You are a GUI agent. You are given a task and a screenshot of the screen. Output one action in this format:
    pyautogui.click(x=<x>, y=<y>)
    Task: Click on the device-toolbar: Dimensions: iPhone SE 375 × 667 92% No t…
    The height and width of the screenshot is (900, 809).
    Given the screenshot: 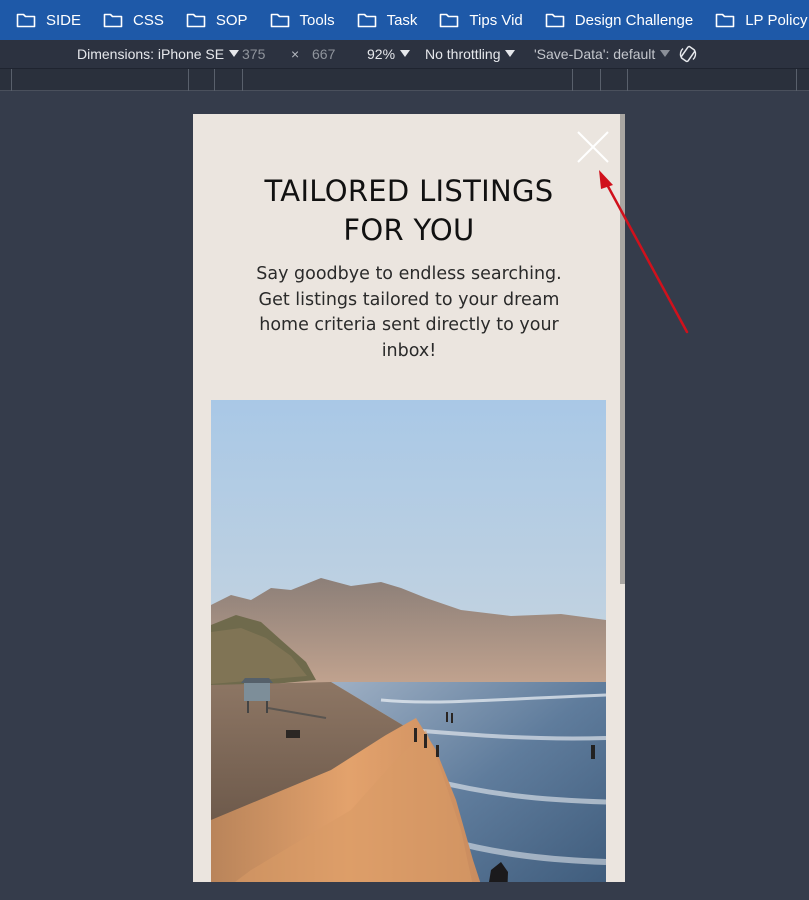 What is the action you would take?
    pyautogui.click(x=404, y=54)
    